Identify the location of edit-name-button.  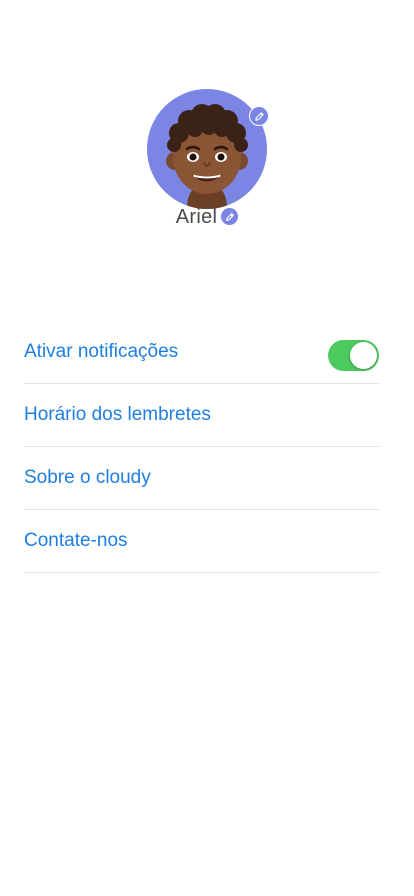
(230, 216).